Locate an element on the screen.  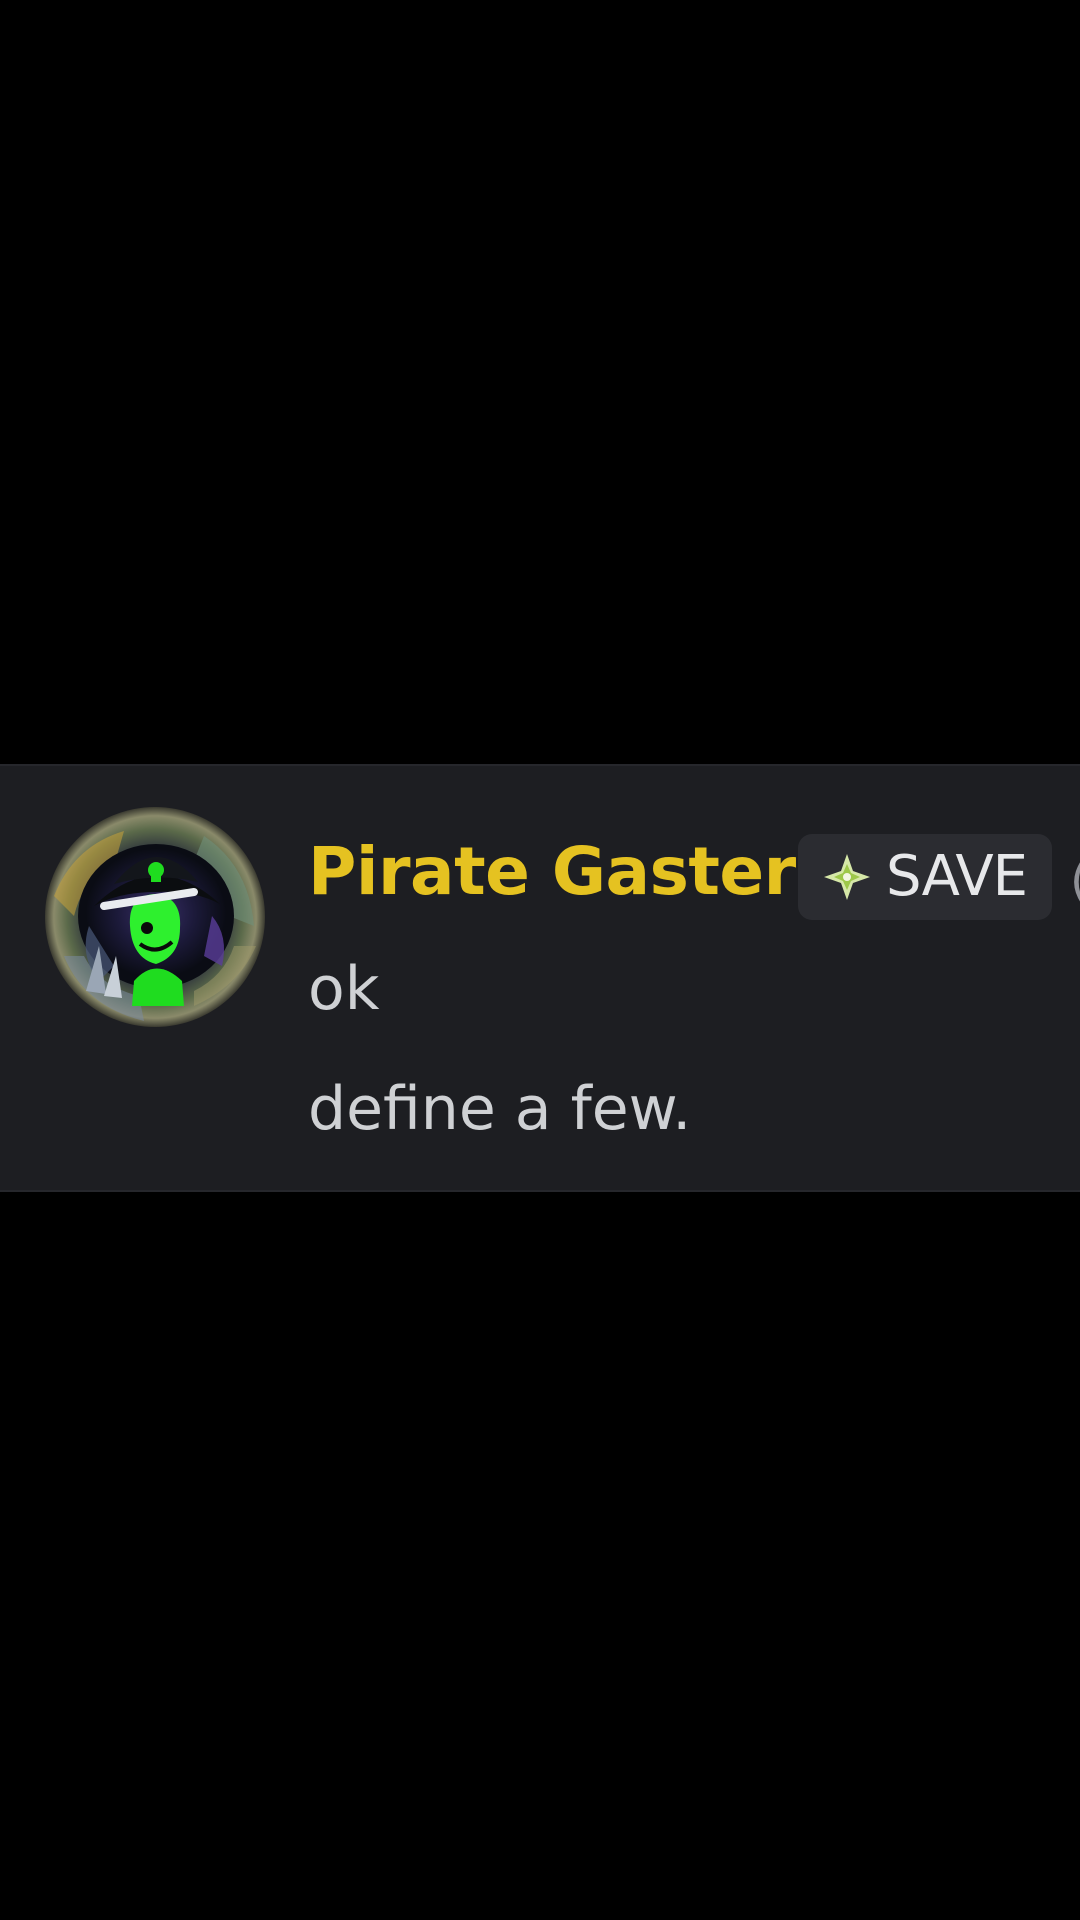
pirate-avatar-icon is located at coordinates (155, 917).